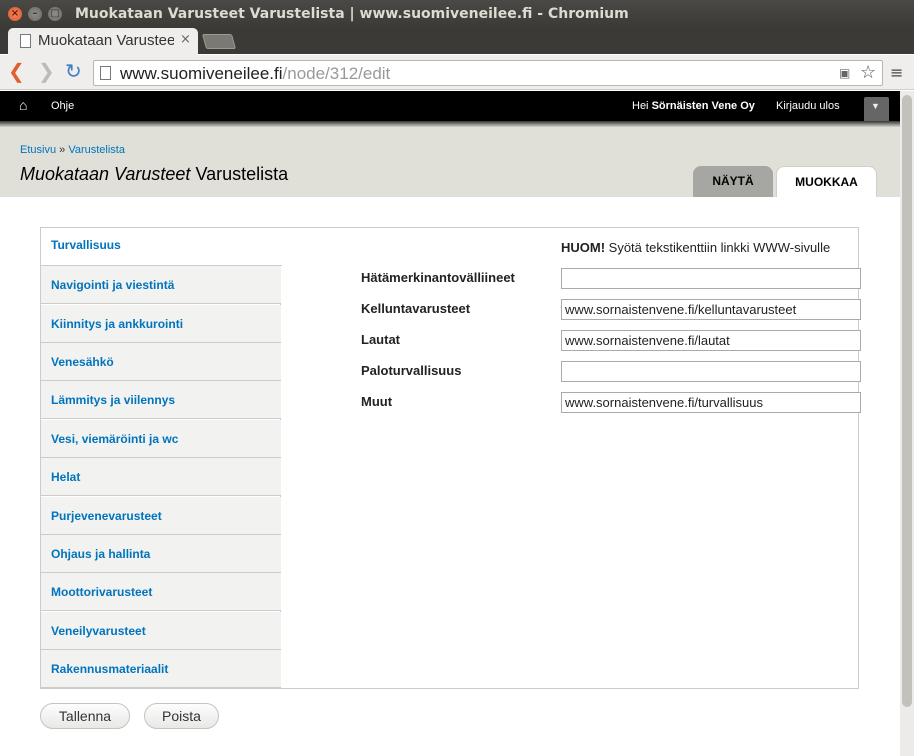  Describe the element at coordinates (161, 362) in the screenshot. I see `vertical-tab-venesahko: Venesähkö` at that location.